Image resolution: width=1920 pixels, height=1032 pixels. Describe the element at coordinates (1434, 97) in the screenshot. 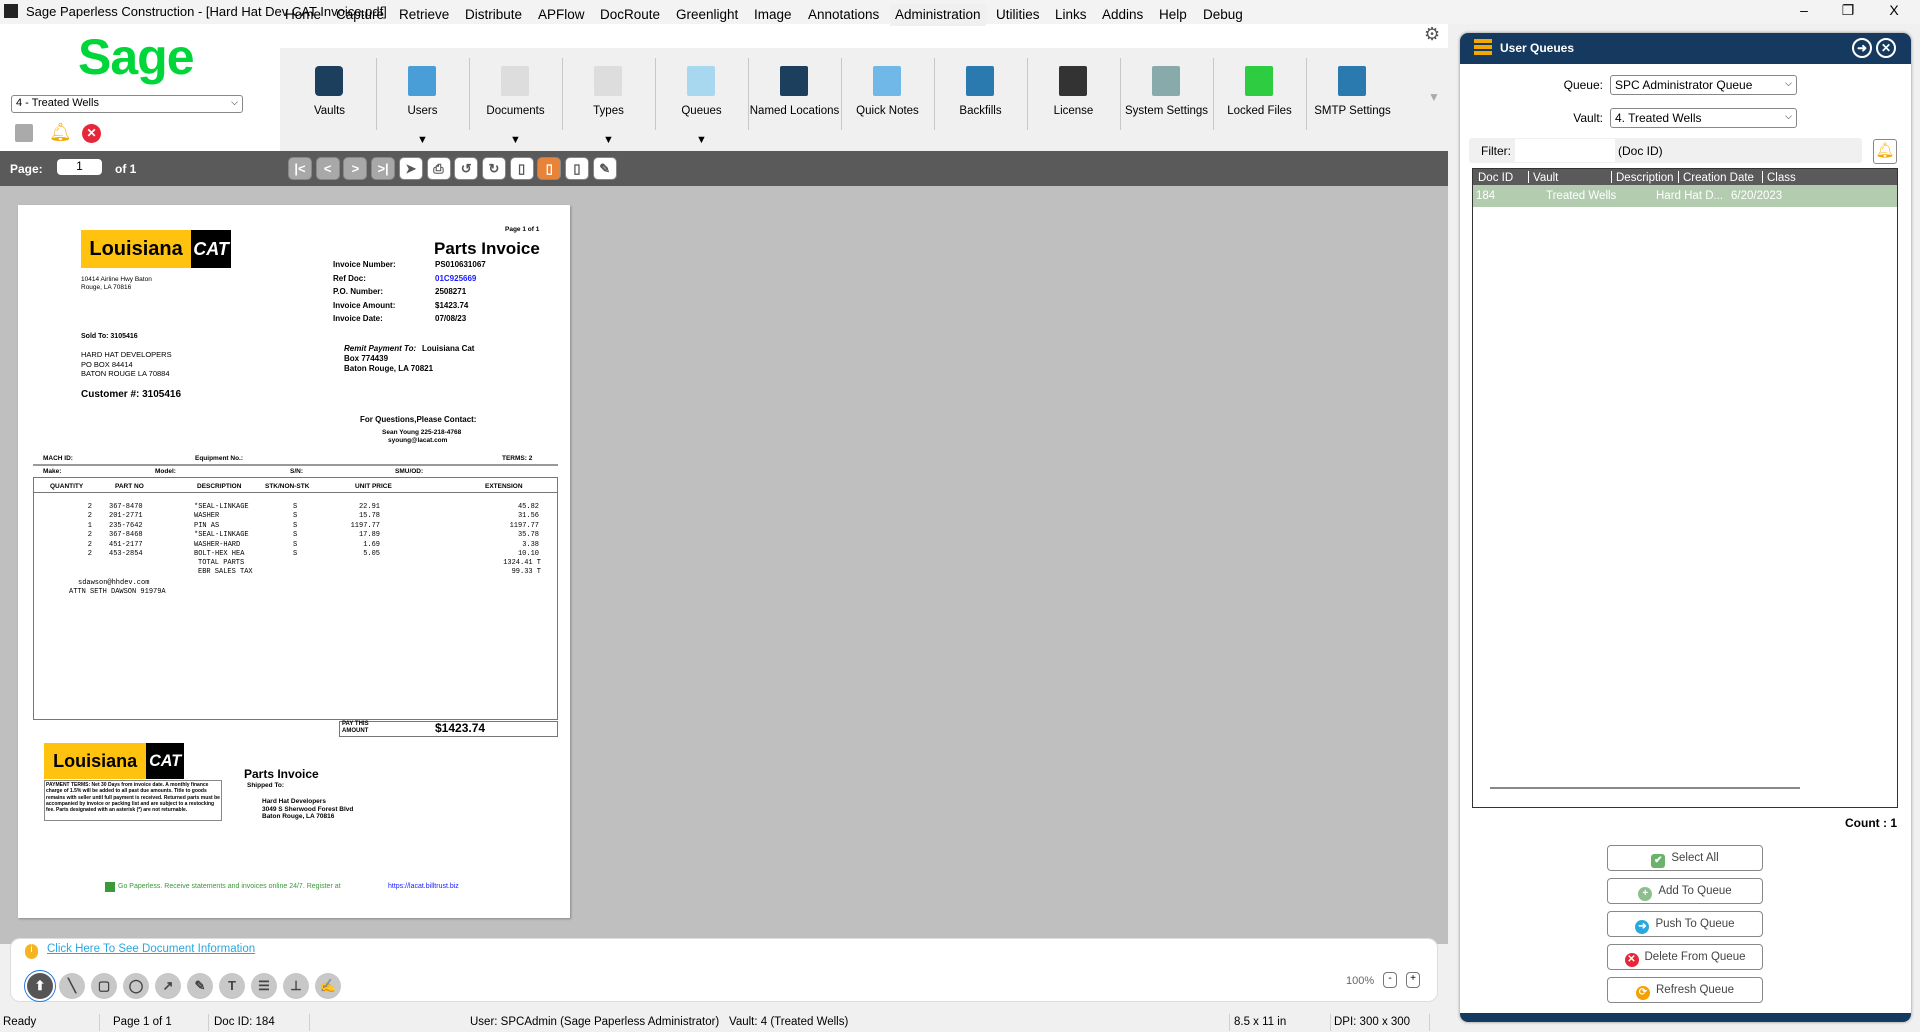

I see `ribbon-overflow-icon: ▼` at that location.